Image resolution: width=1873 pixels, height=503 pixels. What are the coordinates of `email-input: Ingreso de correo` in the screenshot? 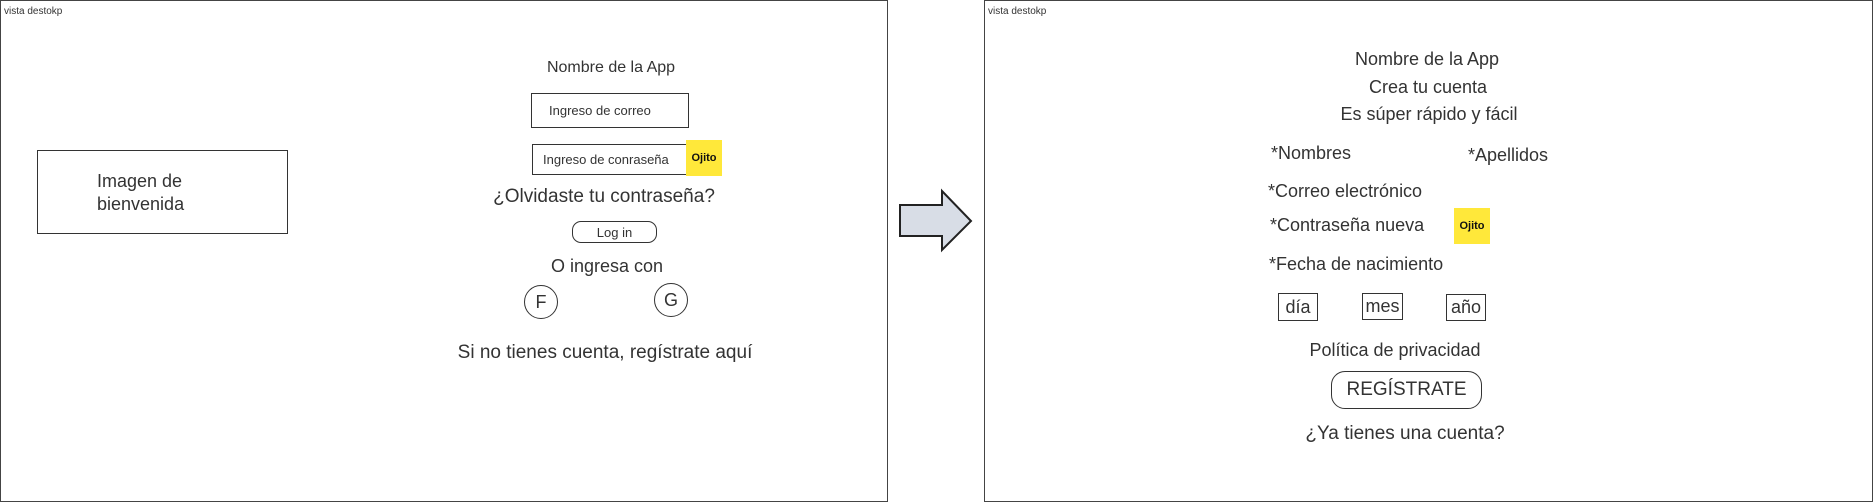 It's located at (610, 110).